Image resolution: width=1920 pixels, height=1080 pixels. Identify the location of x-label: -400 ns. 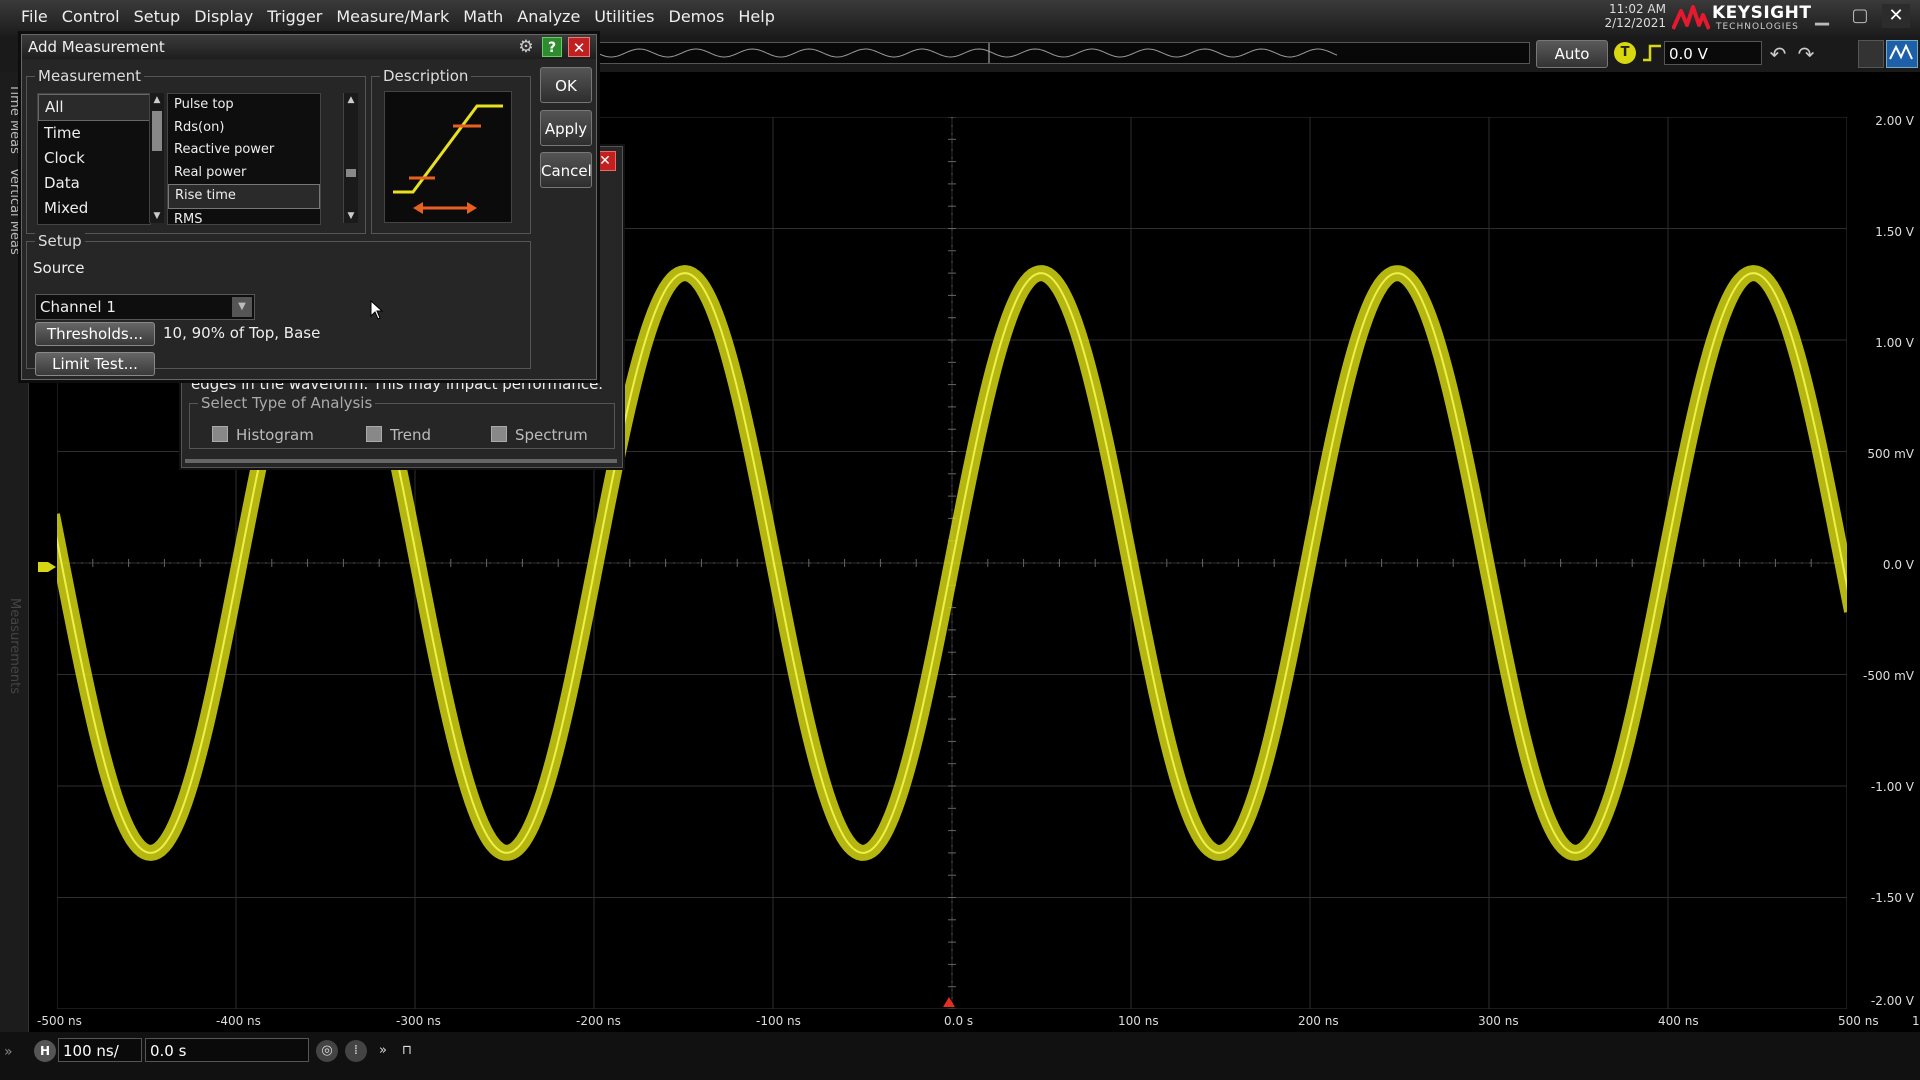
(238, 1021).